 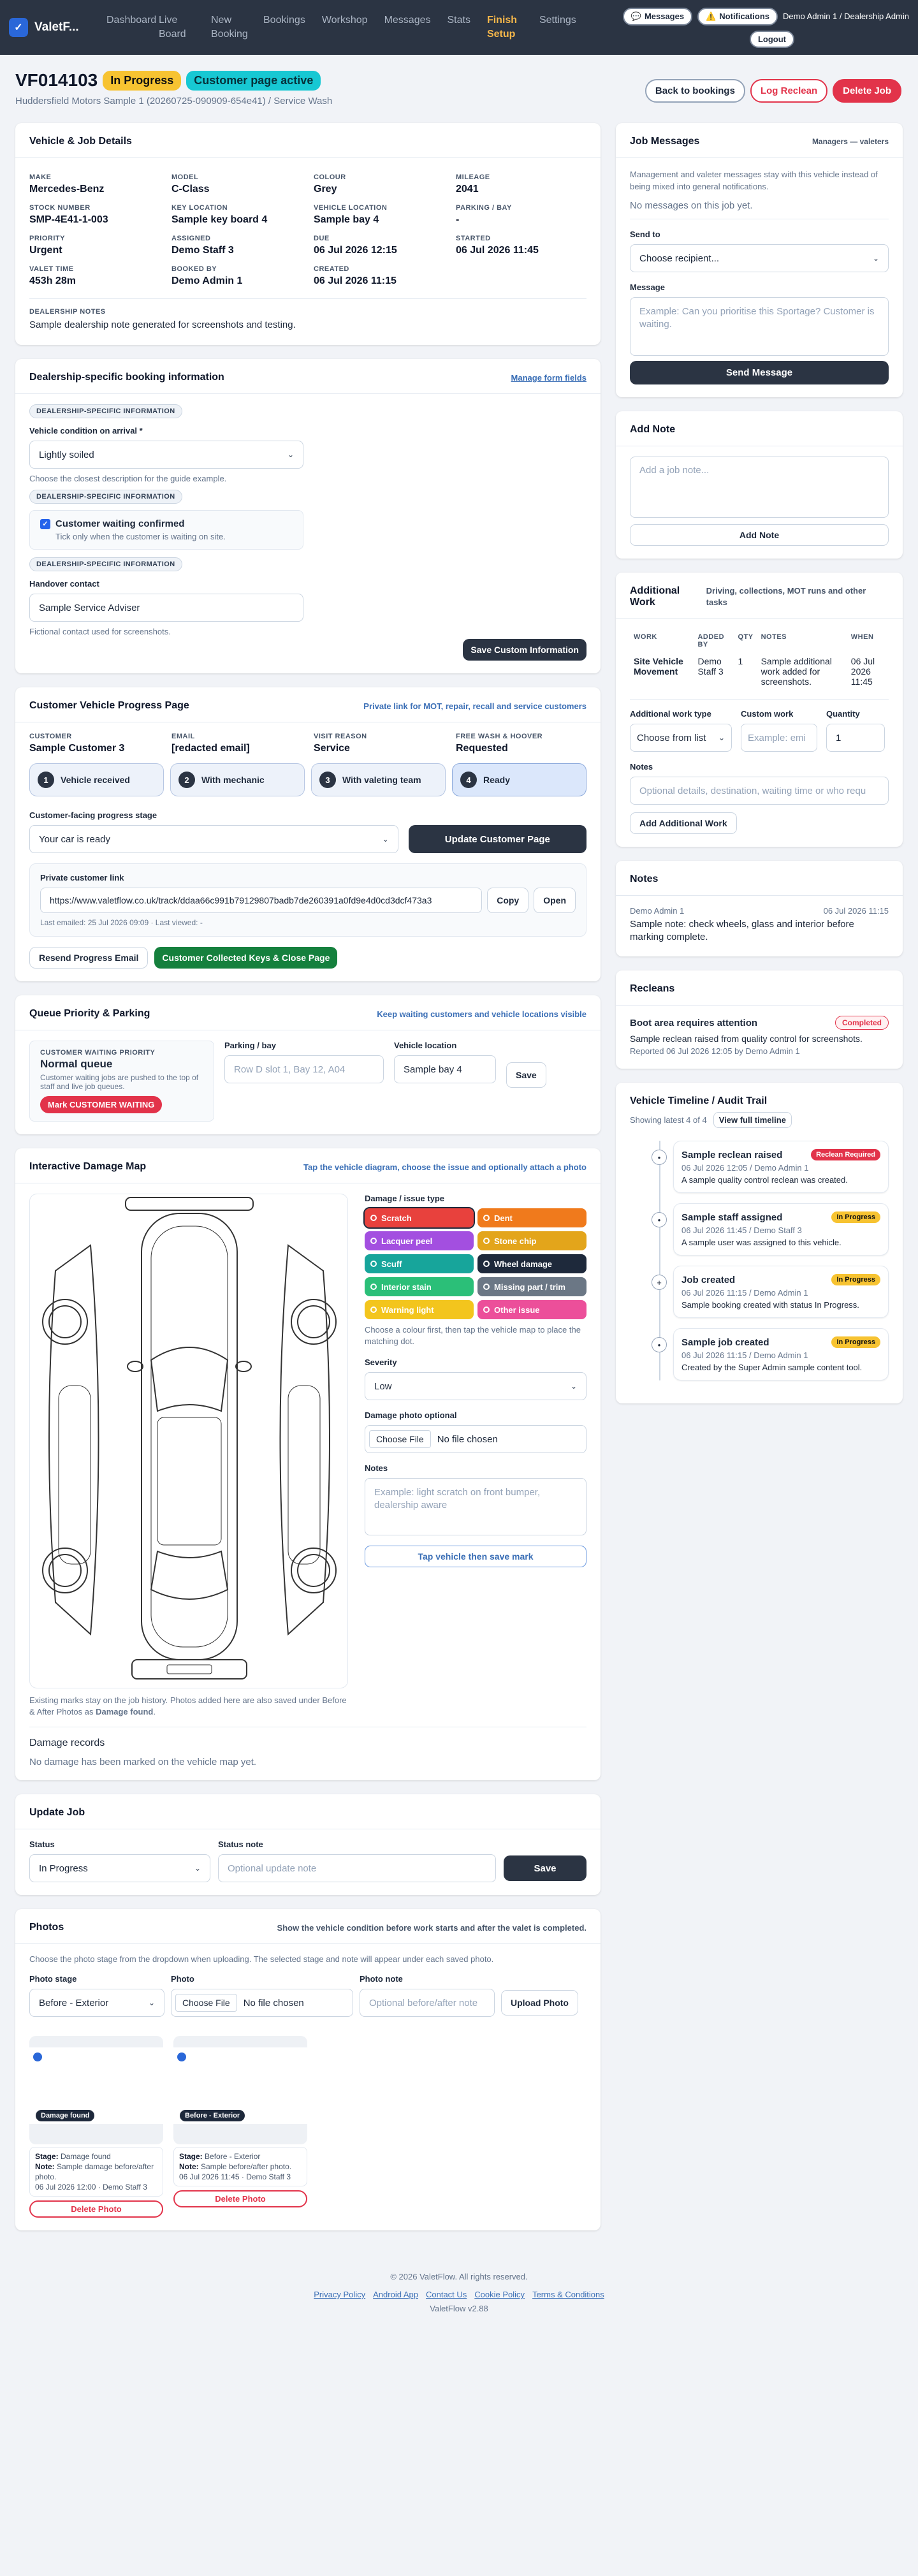 What do you see at coordinates (407, 1310) in the screenshot?
I see `damage-type-label: Warning light` at bounding box center [407, 1310].